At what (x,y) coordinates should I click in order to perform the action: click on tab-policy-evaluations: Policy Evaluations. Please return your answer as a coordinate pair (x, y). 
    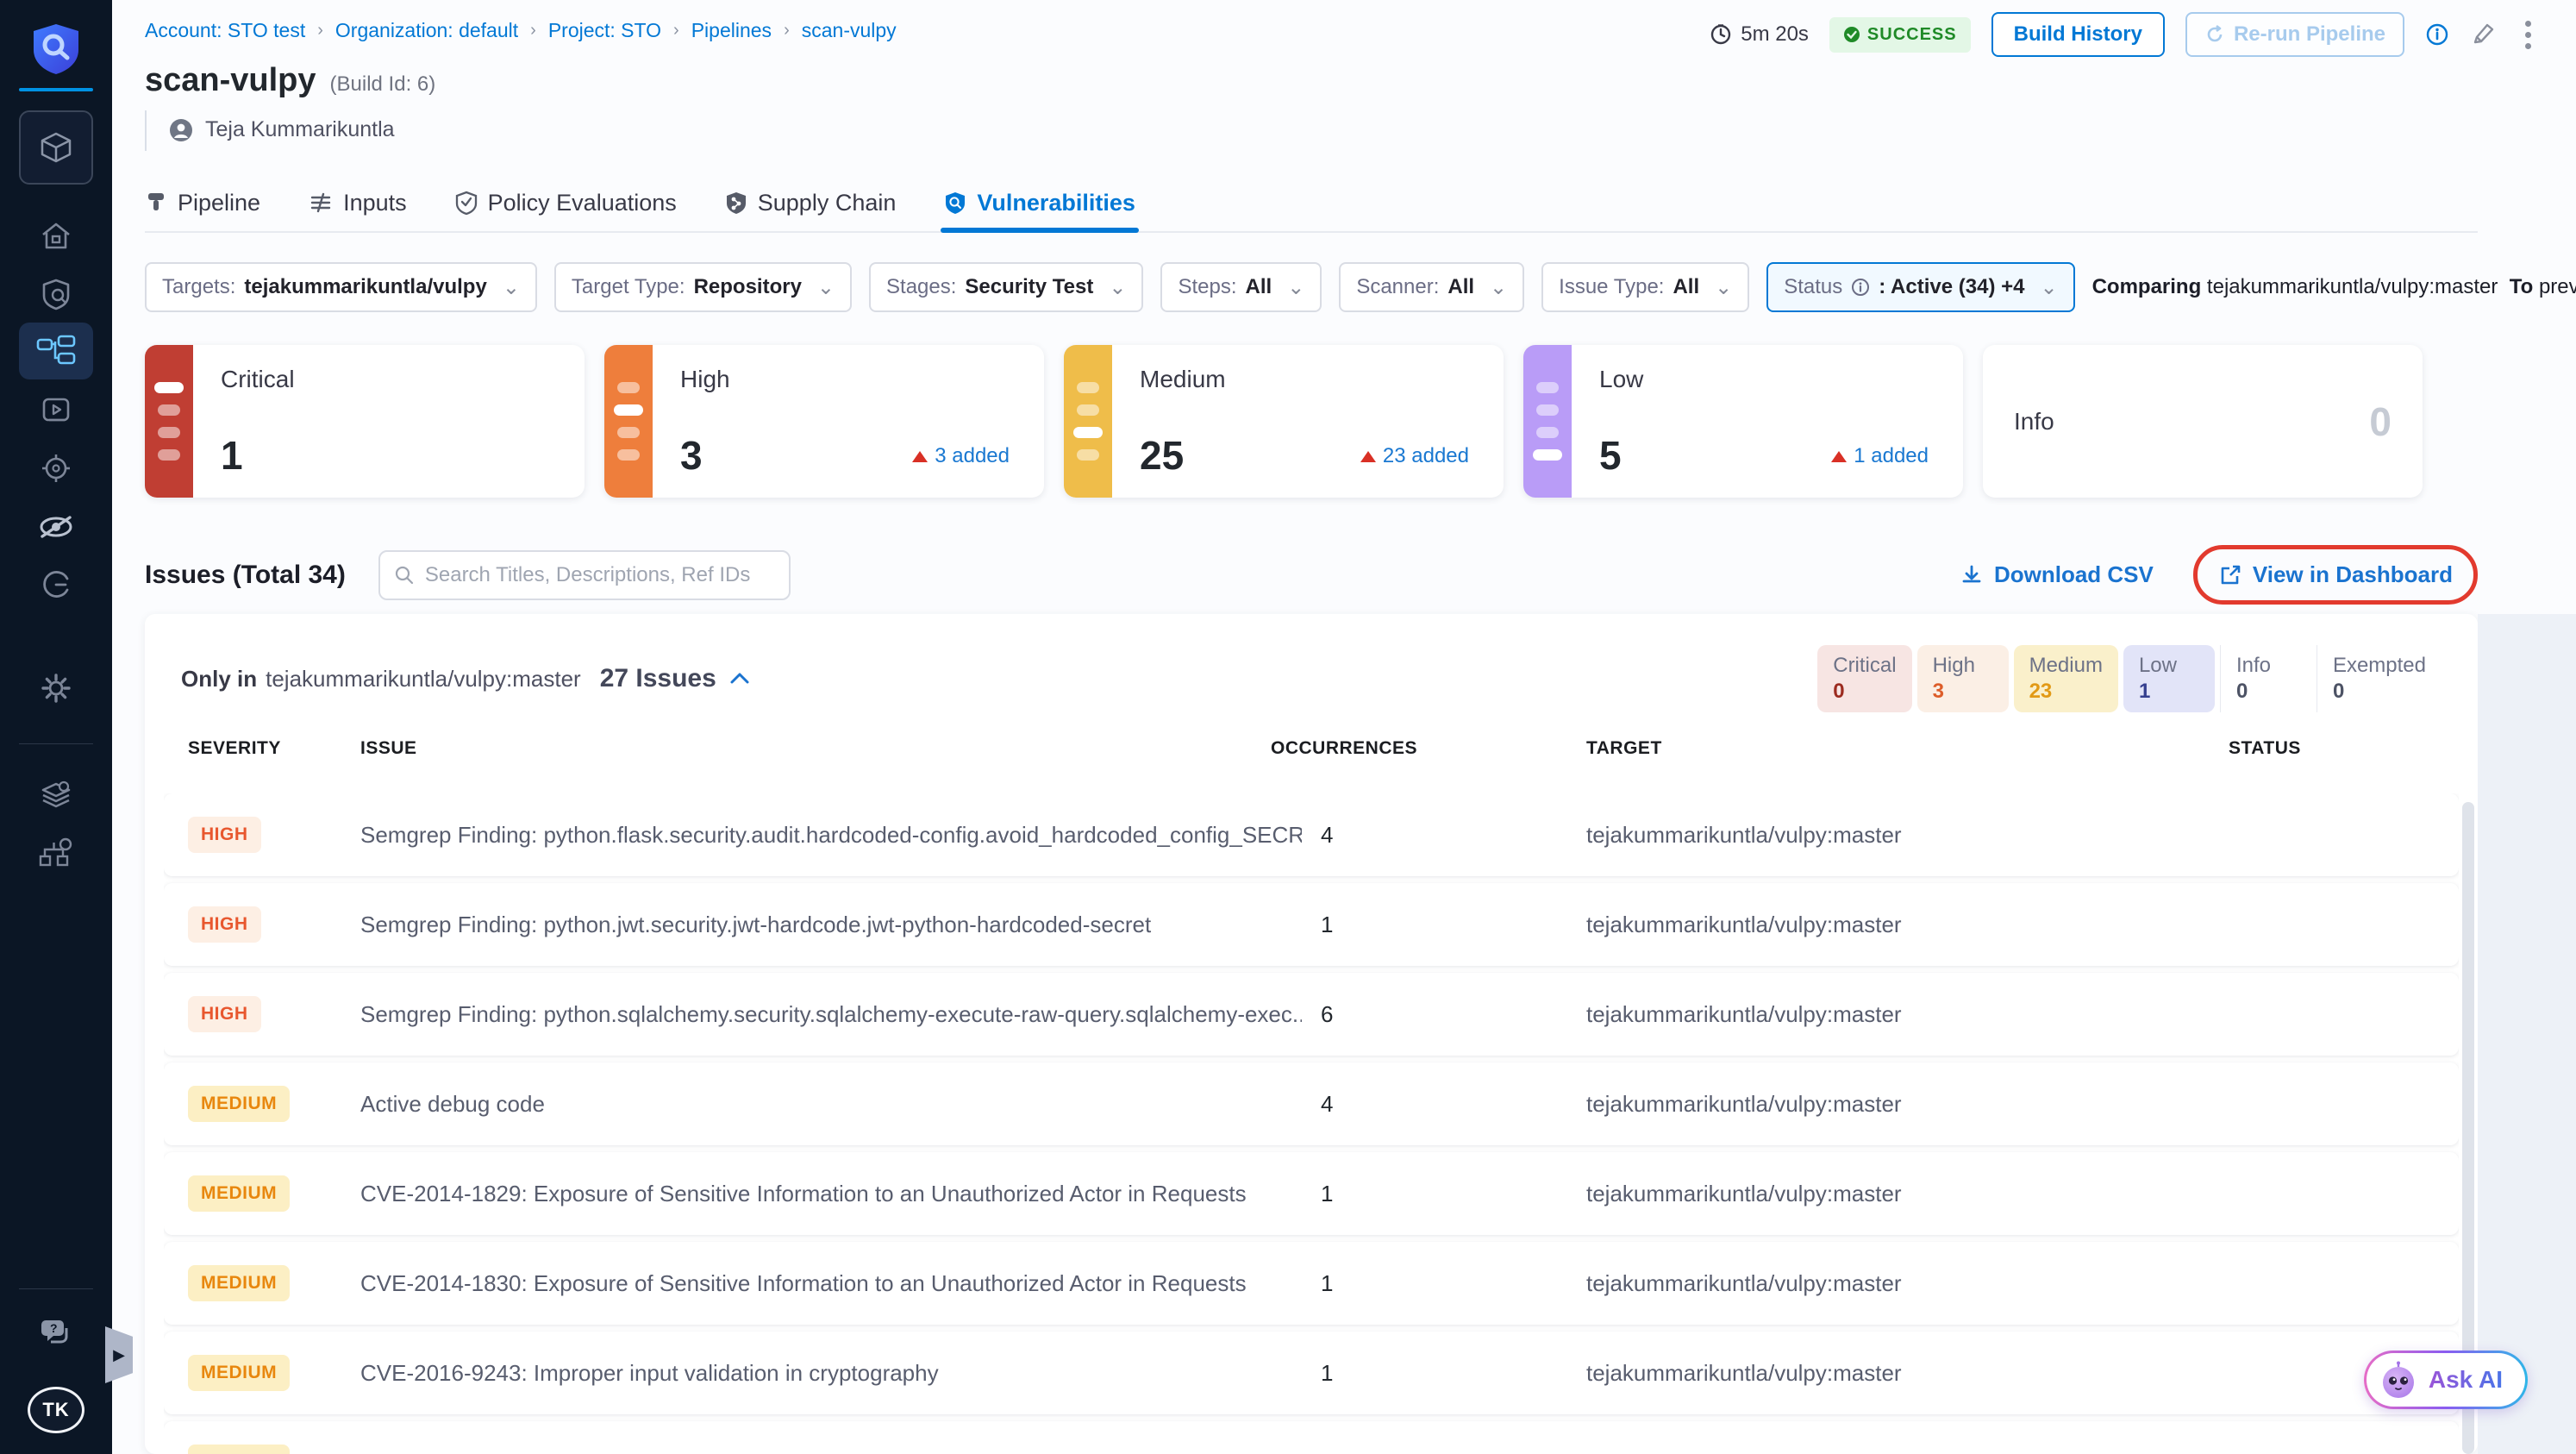
    Looking at the image, I should click on (566, 205).